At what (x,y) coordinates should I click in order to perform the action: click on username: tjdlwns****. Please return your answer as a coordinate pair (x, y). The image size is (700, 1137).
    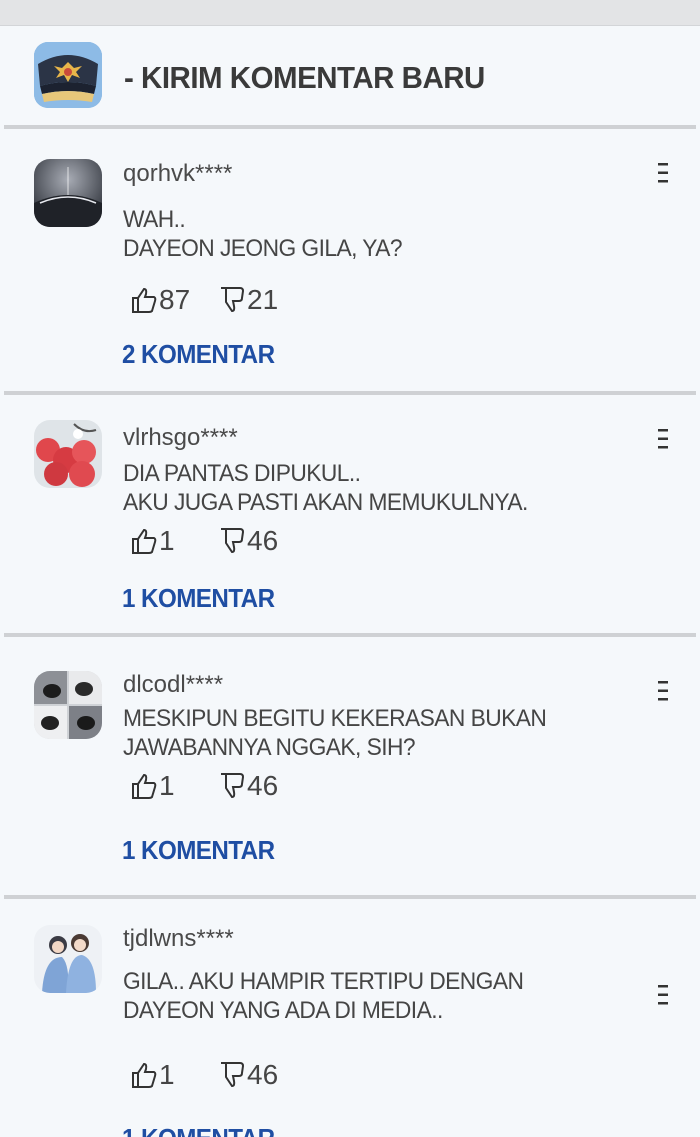
    Looking at the image, I should click on (178, 939).